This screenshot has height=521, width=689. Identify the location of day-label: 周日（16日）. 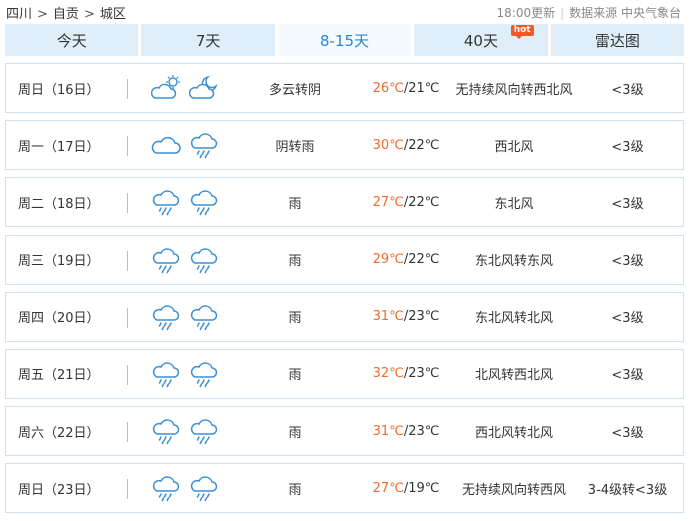
(59, 90).